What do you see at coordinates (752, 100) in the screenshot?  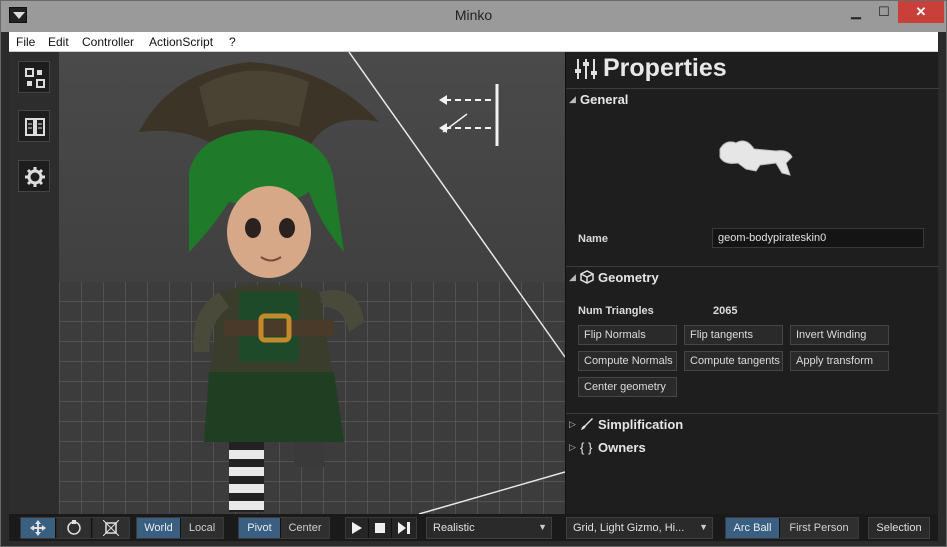 I see `general-section-header: ◢ General` at bounding box center [752, 100].